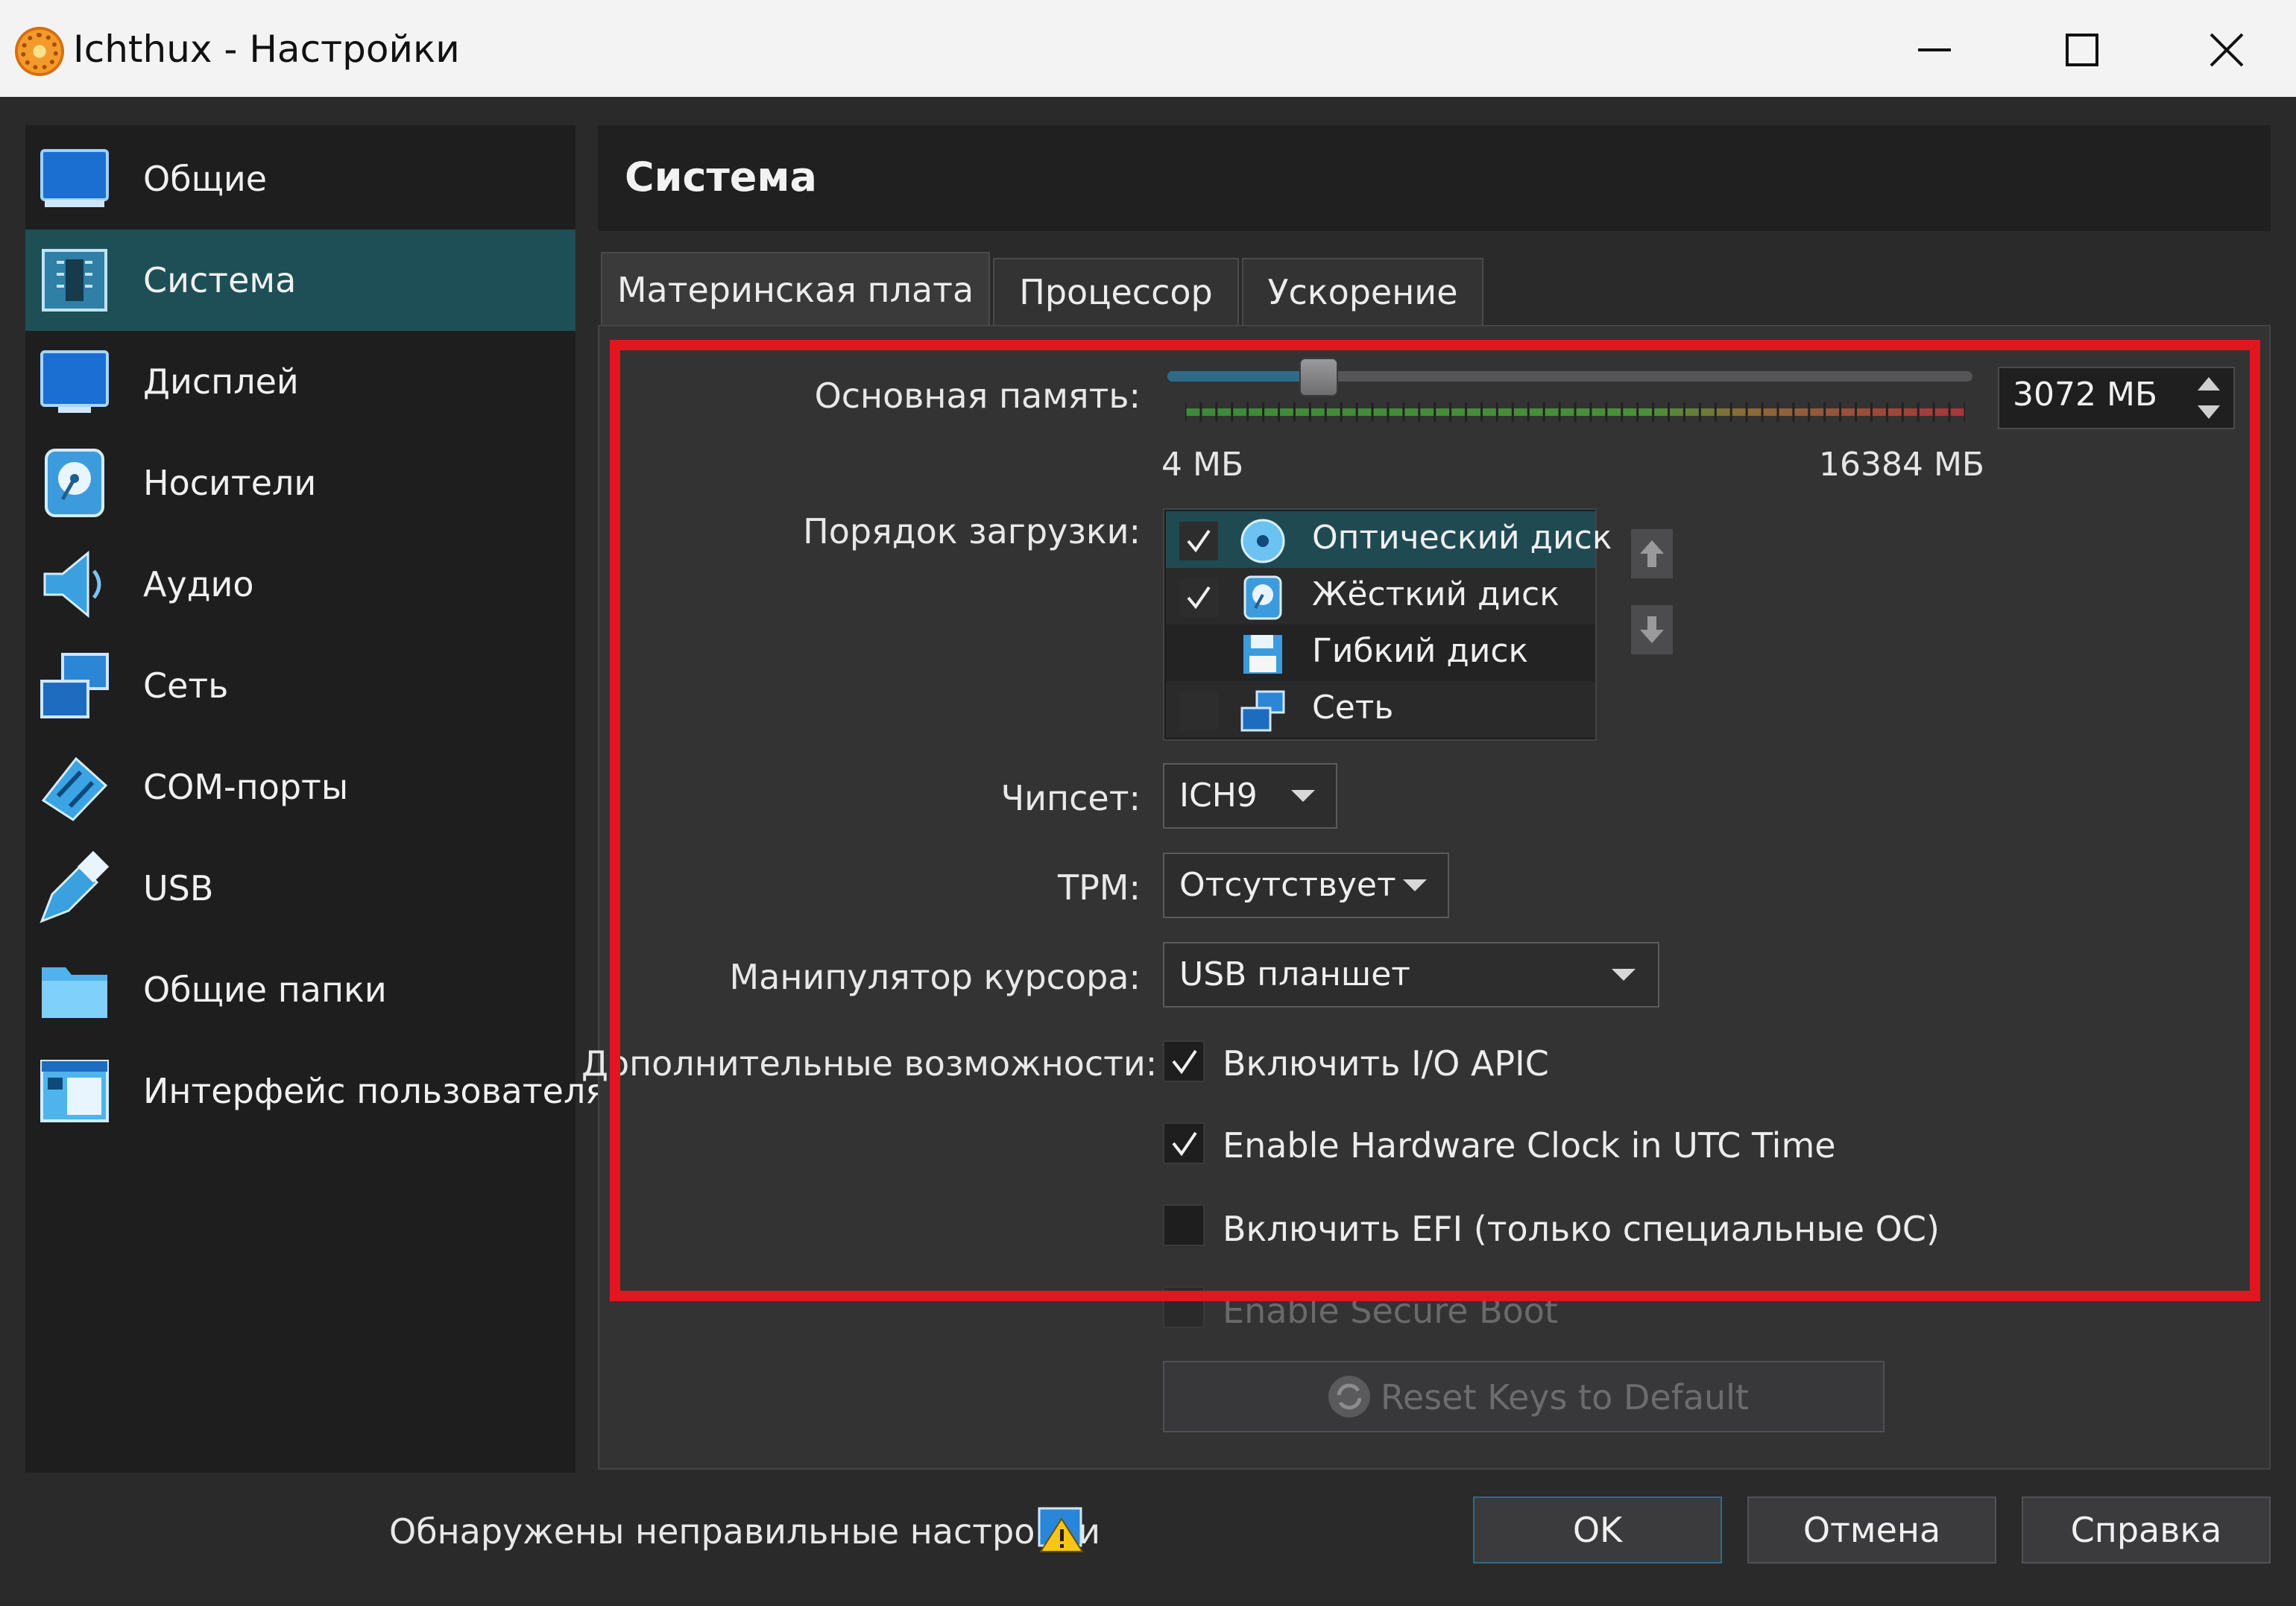 The width and height of the screenshot is (2296, 1606). What do you see at coordinates (300, 280) in the screenshot?
I see `sidebar-item-system: Система` at bounding box center [300, 280].